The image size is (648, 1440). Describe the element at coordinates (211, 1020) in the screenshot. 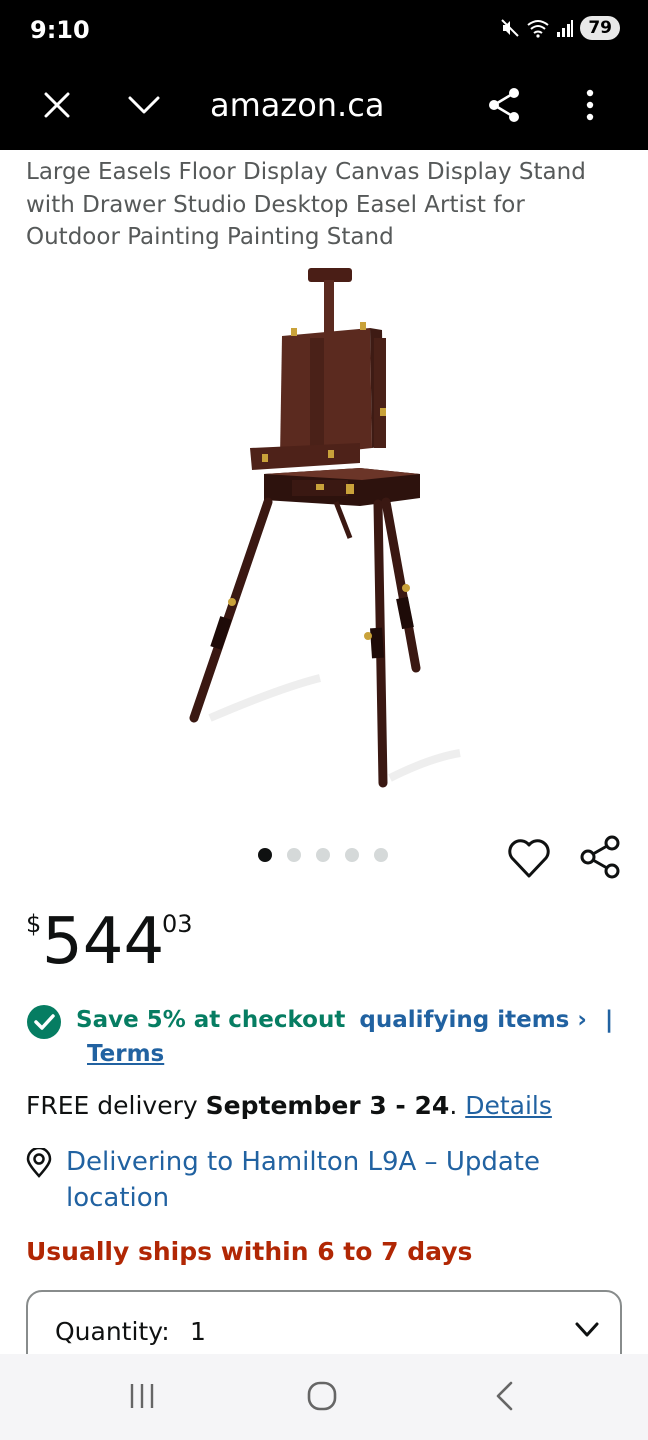

I see `coupon-save-text: Save 5% at checkout` at that location.